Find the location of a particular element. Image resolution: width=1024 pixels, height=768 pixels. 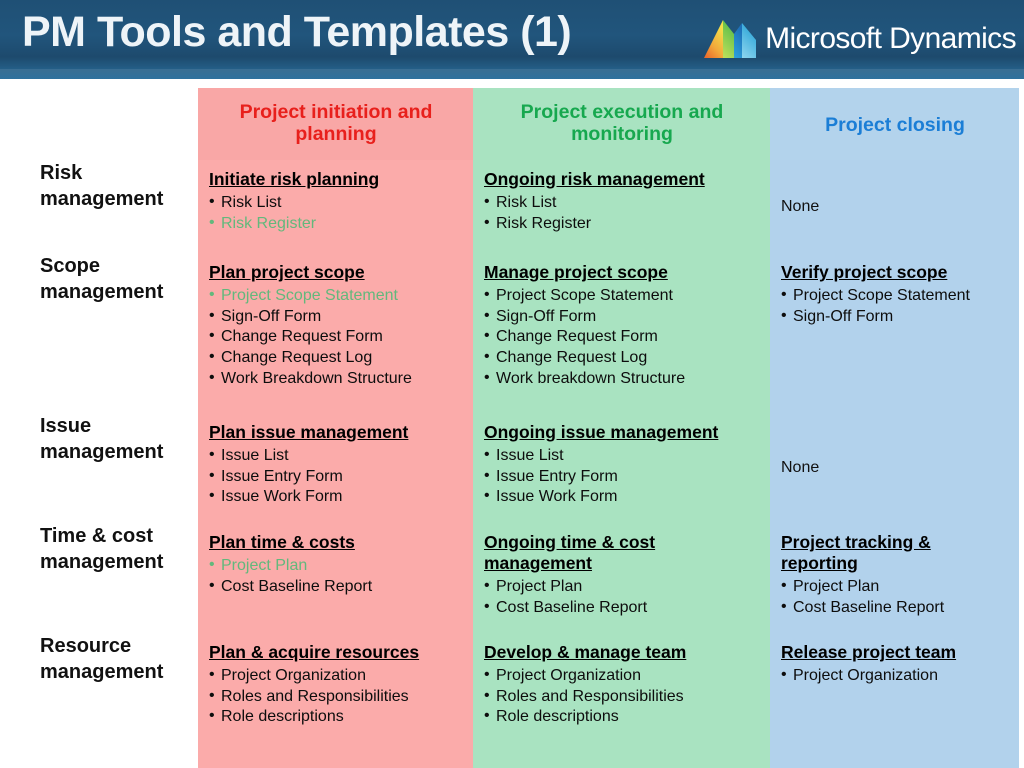

cell-title: Plan project scope is located at coordinates (287, 272).